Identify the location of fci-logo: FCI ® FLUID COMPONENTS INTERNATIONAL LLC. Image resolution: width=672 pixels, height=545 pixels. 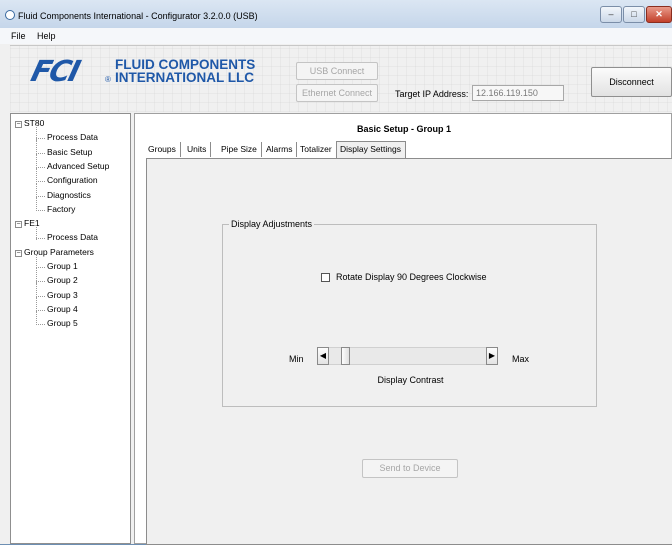
(160, 72).